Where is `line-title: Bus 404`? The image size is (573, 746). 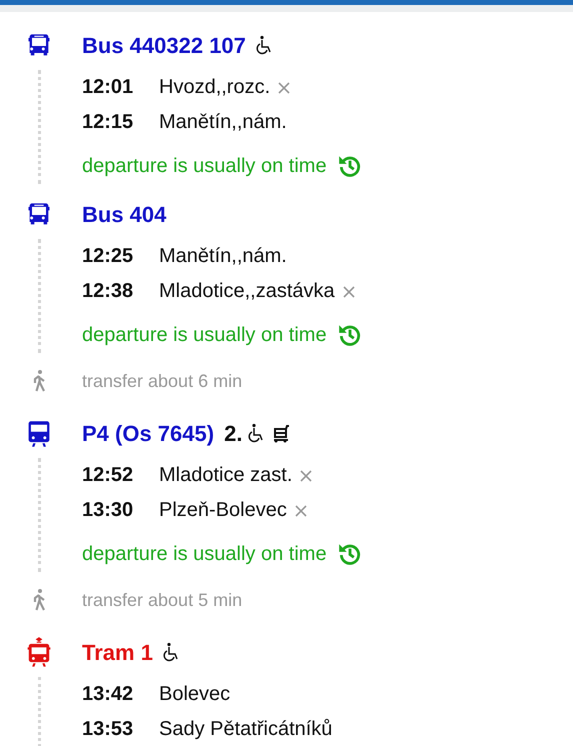 line-title: Bus 404 is located at coordinates (124, 215).